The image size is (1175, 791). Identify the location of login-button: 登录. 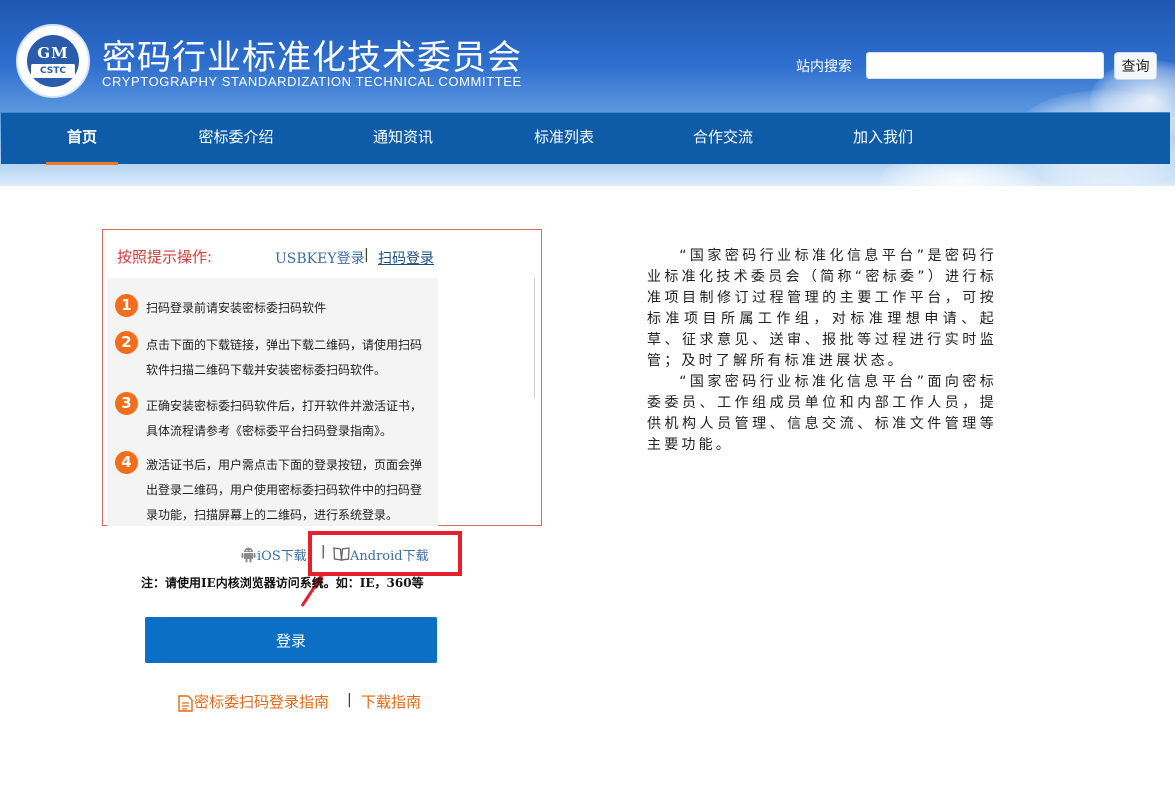
(291, 640).